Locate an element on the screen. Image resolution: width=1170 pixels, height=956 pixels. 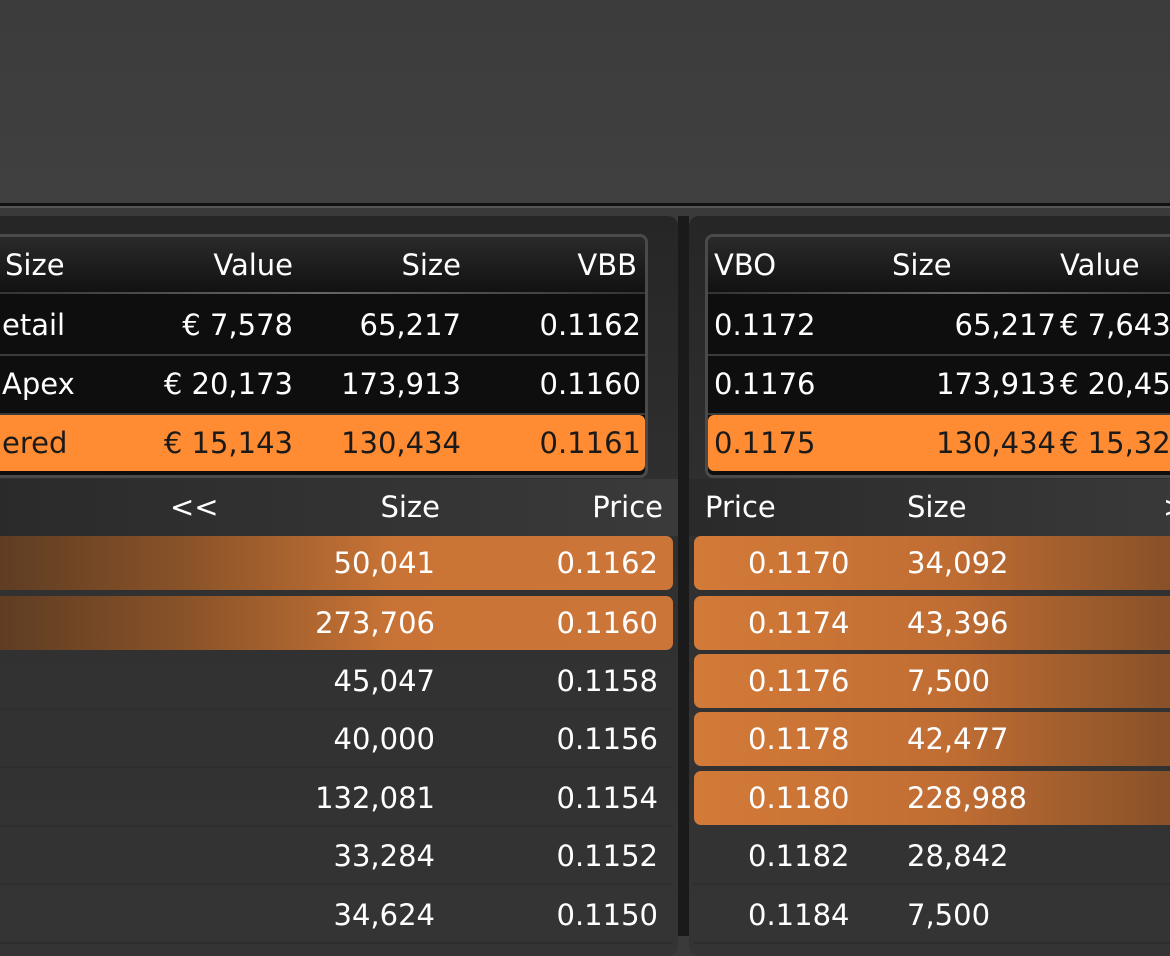
bid-summary-name: ered is located at coordinates (35, 443).